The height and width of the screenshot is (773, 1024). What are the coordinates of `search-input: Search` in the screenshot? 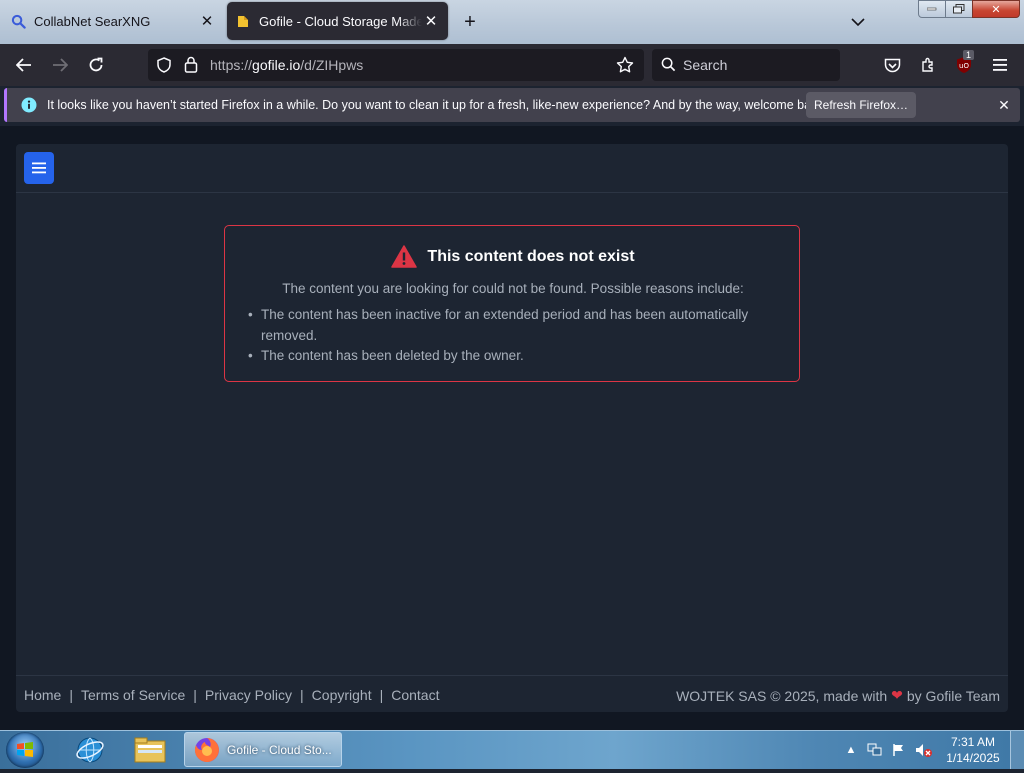 It's located at (746, 65).